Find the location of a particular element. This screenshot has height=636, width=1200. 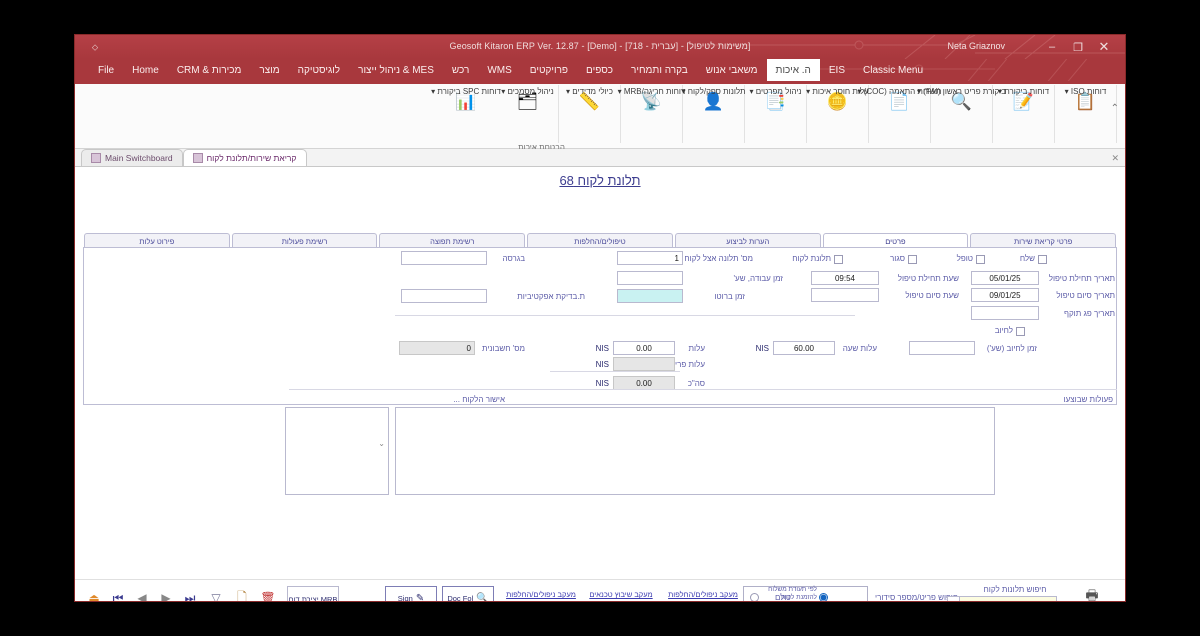

delete-record-icon: 🗑 is located at coordinates (268, 595).